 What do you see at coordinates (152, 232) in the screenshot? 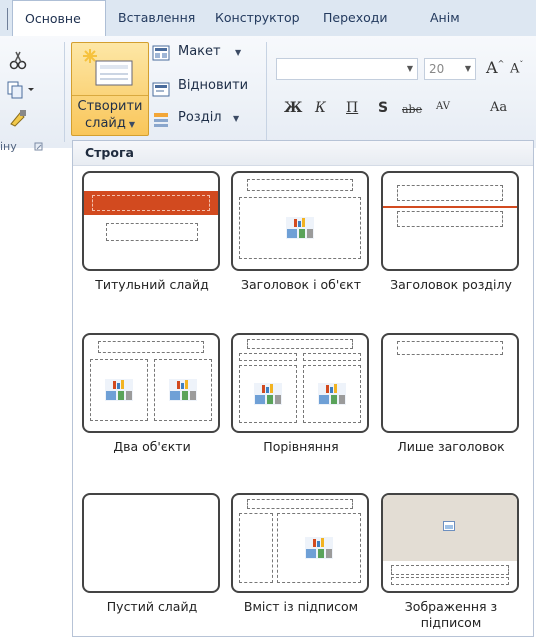
I see `subtitle-placeholder` at bounding box center [152, 232].